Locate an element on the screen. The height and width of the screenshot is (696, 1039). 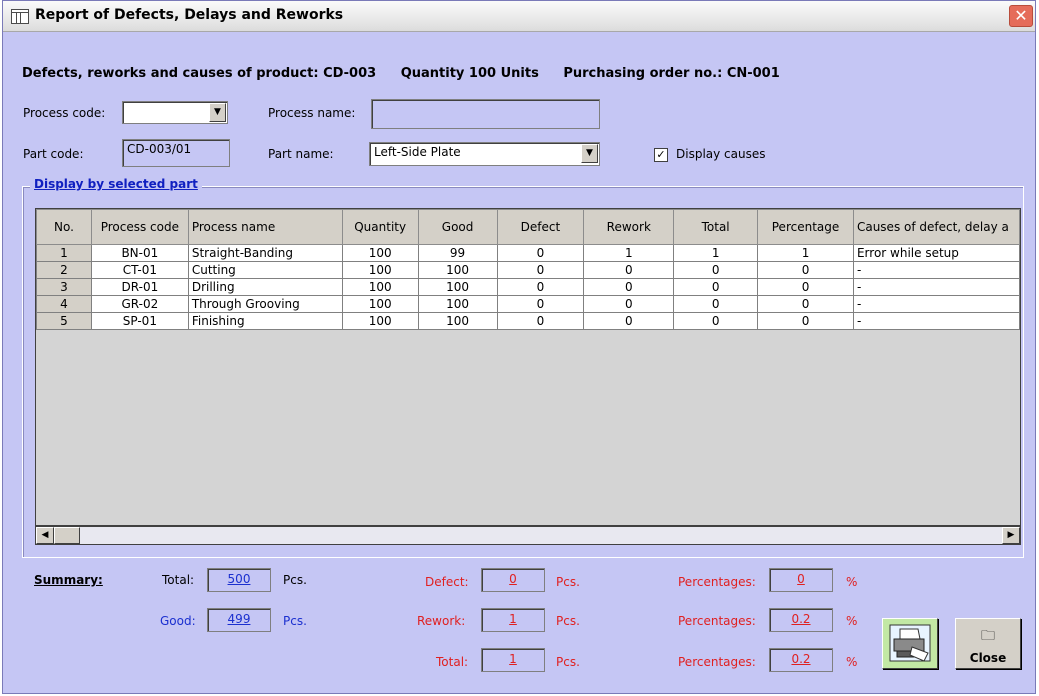
part-code-label: Part code: is located at coordinates (53, 154).